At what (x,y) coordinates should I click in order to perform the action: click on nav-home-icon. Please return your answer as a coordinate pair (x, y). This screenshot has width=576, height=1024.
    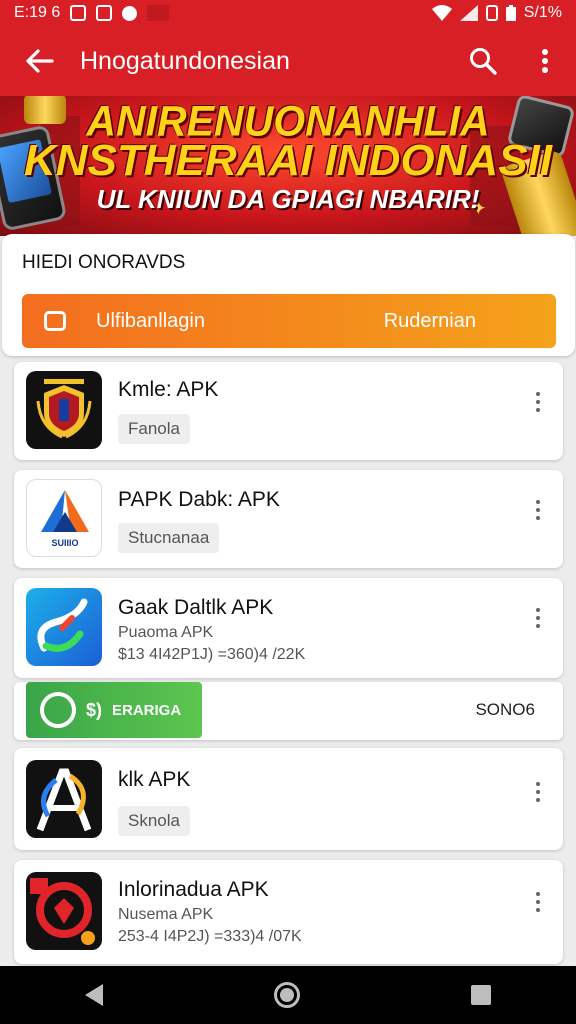
    Looking at the image, I should click on (286, 995).